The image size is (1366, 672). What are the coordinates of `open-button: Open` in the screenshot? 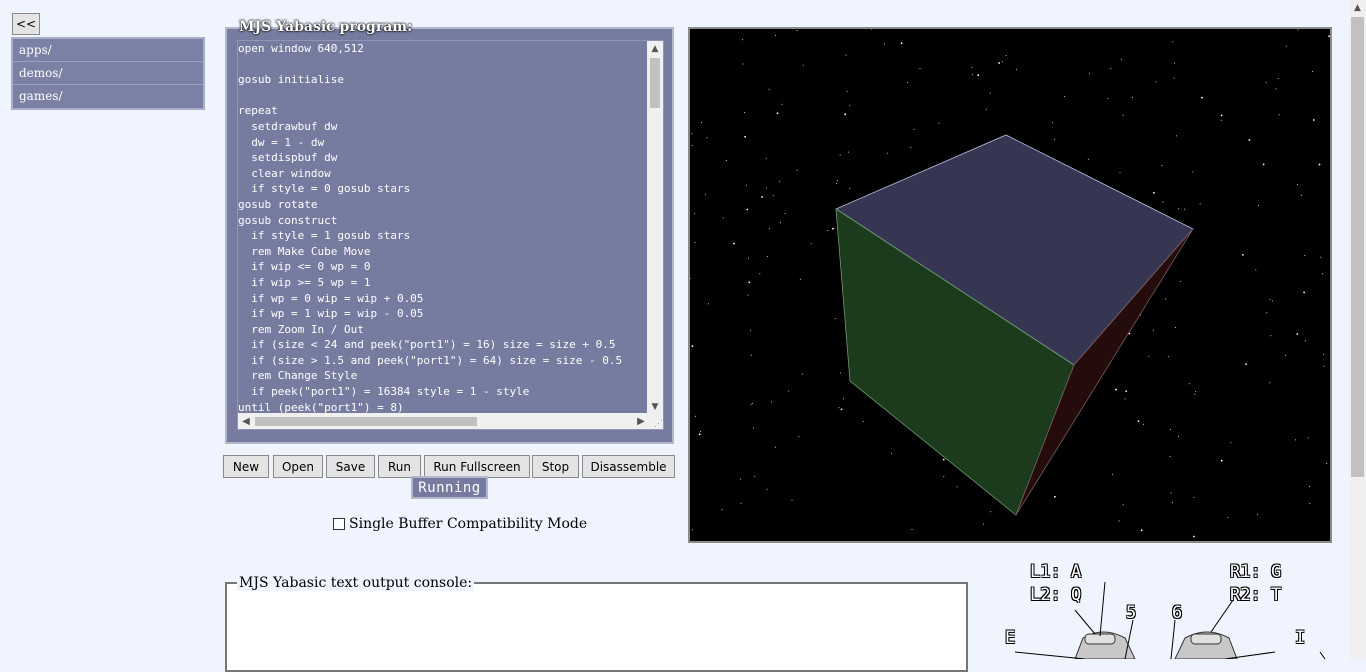 It's located at (298, 466).